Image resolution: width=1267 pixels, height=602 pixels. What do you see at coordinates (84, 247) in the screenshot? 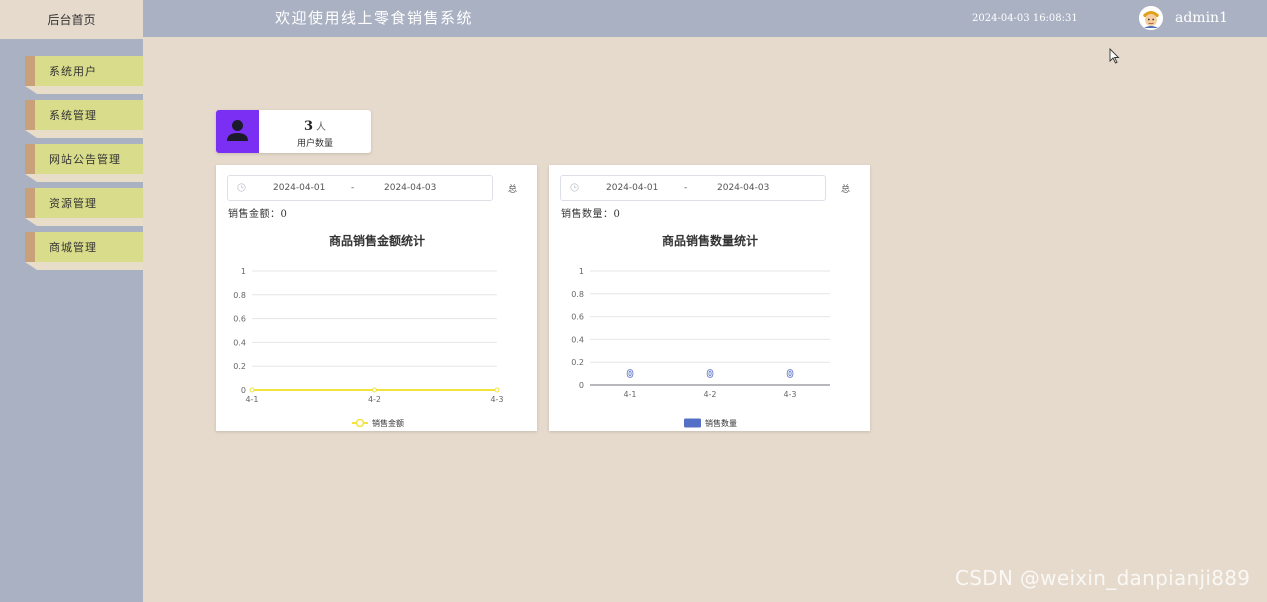
I see `sidebar-item-label: 商城管理` at bounding box center [84, 247].